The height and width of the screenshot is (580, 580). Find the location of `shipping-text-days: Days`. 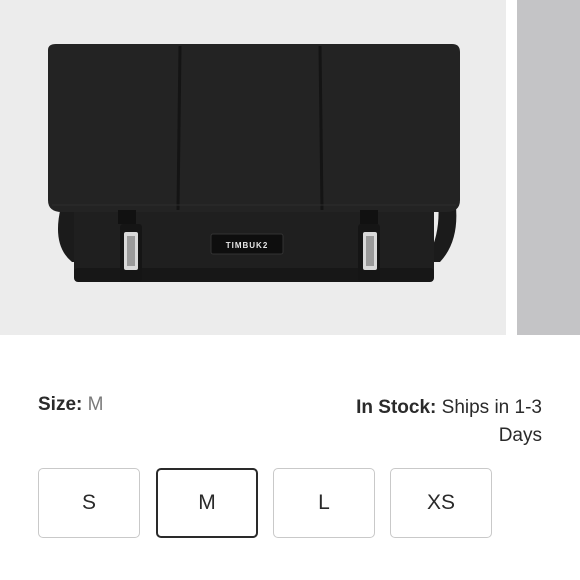

shipping-text-days: Days is located at coordinates (520, 435).